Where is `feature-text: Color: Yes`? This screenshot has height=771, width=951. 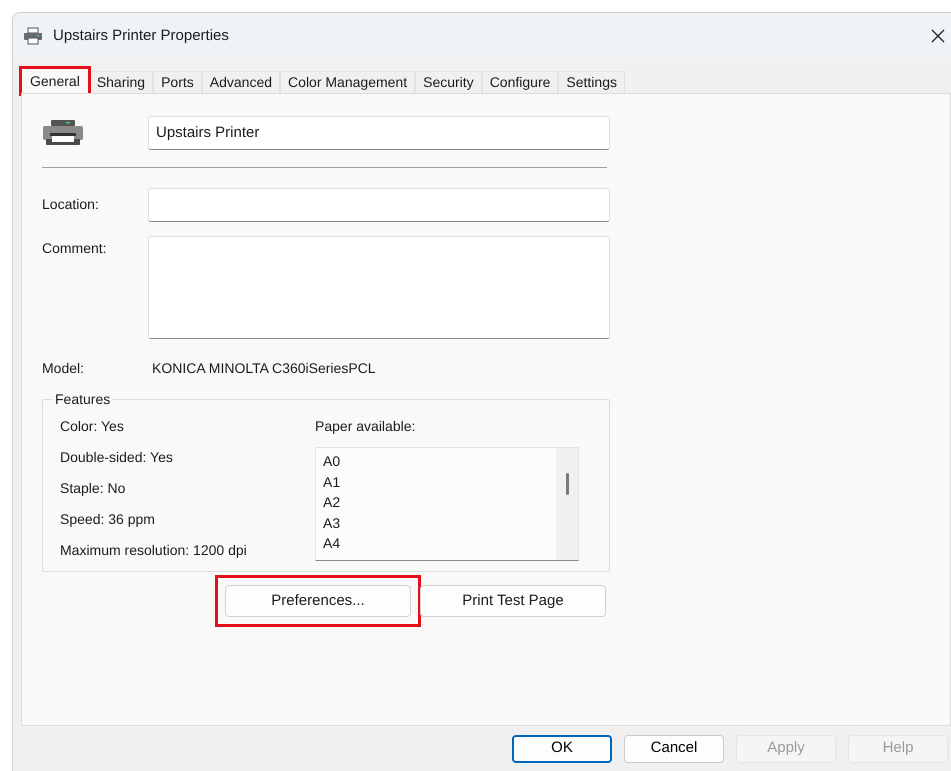
feature-text: Color: Yes is located at coordinates (92, 426).